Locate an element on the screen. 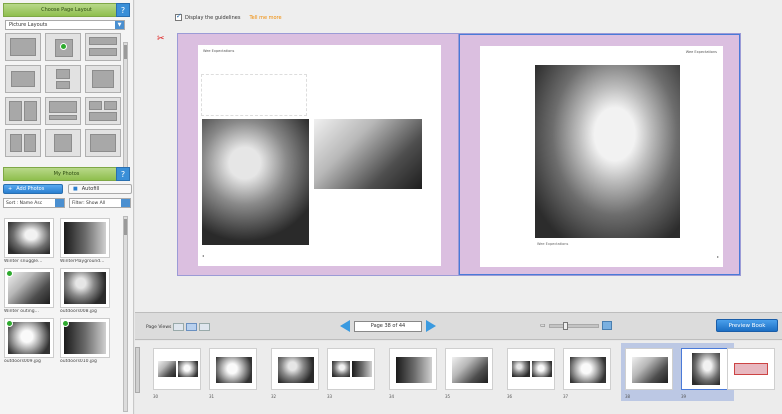  next-page-button is located at coordinates (431, 326).